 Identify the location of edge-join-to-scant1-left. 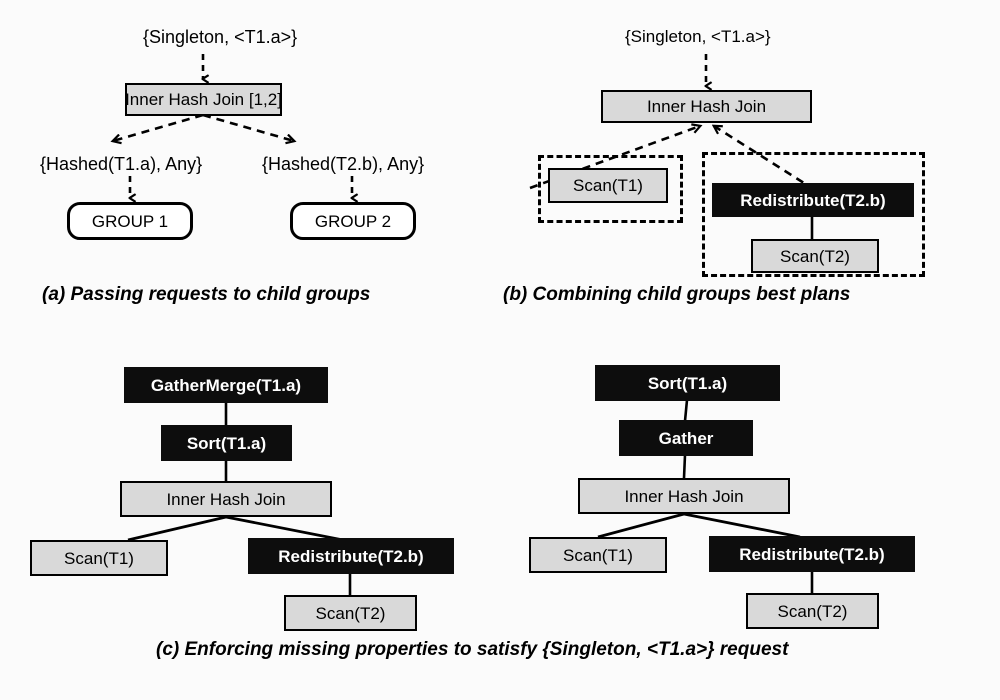
(177, 528).